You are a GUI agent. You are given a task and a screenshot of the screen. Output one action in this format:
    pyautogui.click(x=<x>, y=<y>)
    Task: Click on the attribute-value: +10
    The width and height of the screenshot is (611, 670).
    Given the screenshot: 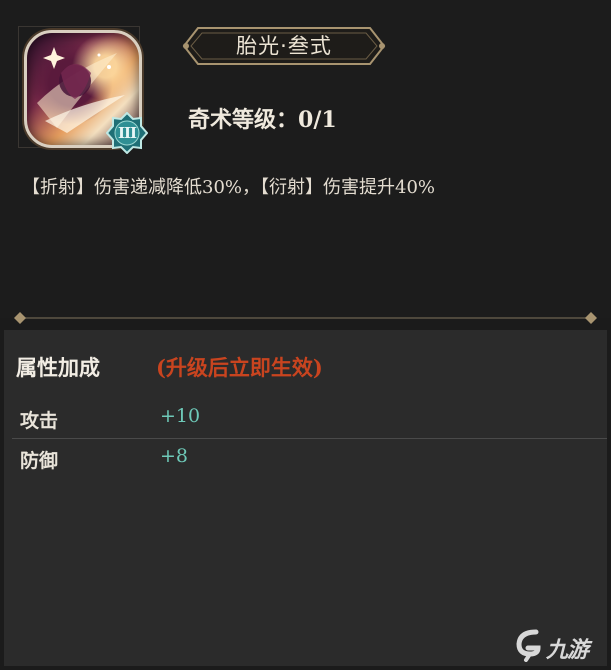 What is the action you would take?
    pyautogui.click(x=180, y=416)
    